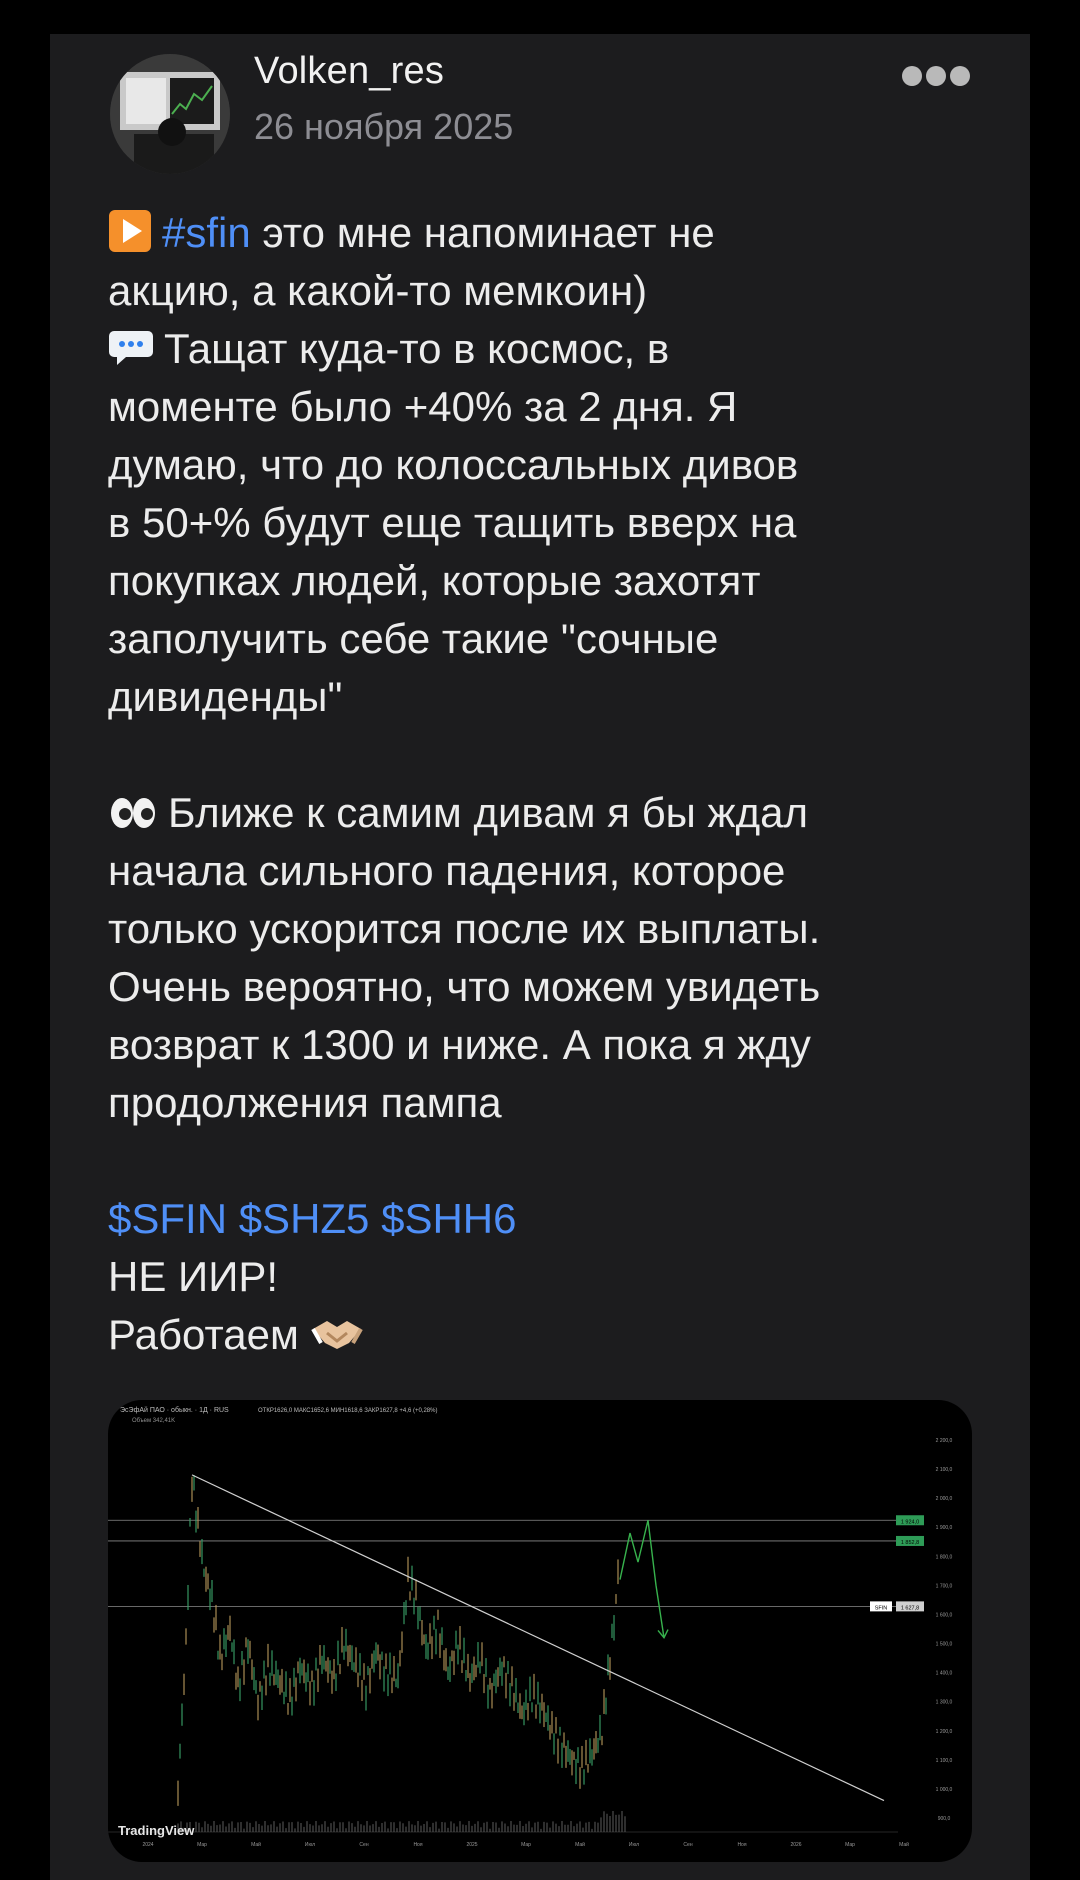 The width and height of the screenshot is (1080, 1880). Describe the element at coordinates (206, 232) in the screenshot. I see `hashtag-link: #sfin` at that location.